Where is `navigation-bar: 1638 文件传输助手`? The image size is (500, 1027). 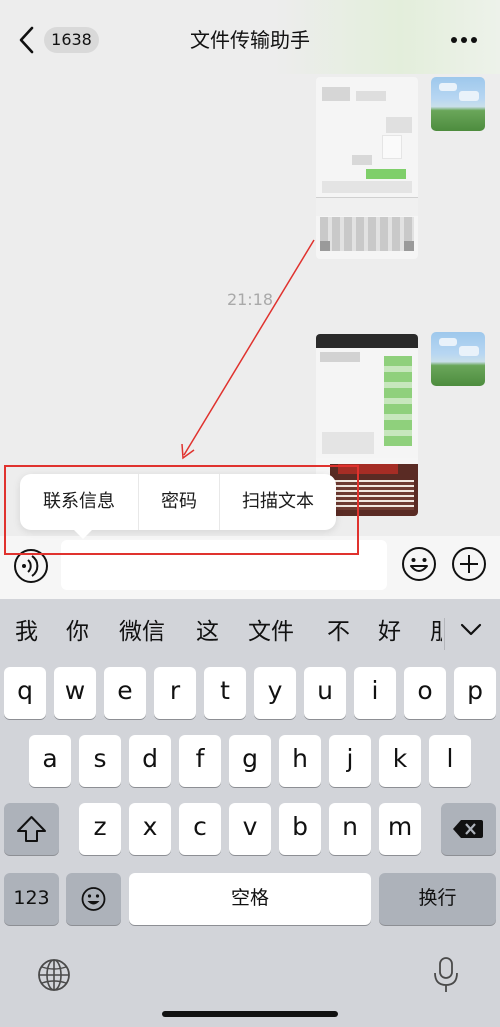 navigation-bar: 1638 文件传输助手 is located at coordinates (250, 37).